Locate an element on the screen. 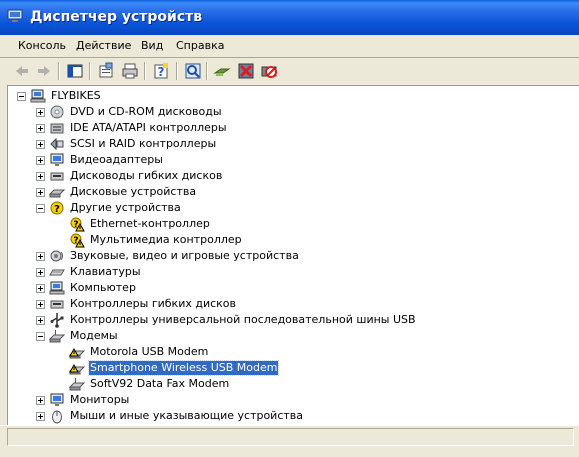 The width and height of the screenshot is (579, 457). display-adapter-icon is located at coordinates (57, 160).